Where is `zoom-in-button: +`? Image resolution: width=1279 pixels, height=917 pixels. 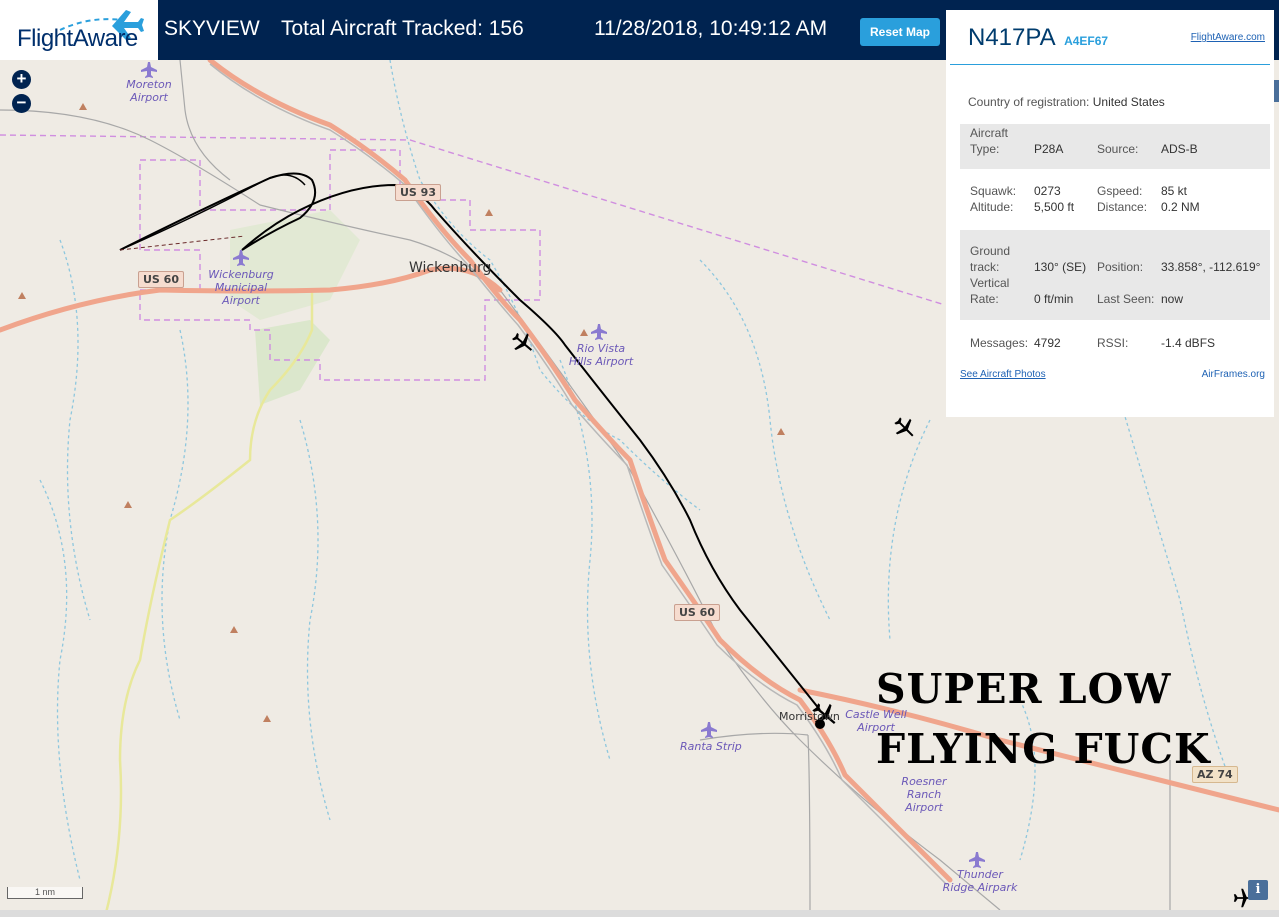
zoom-in-button: + is located at coordinates (21, 79).